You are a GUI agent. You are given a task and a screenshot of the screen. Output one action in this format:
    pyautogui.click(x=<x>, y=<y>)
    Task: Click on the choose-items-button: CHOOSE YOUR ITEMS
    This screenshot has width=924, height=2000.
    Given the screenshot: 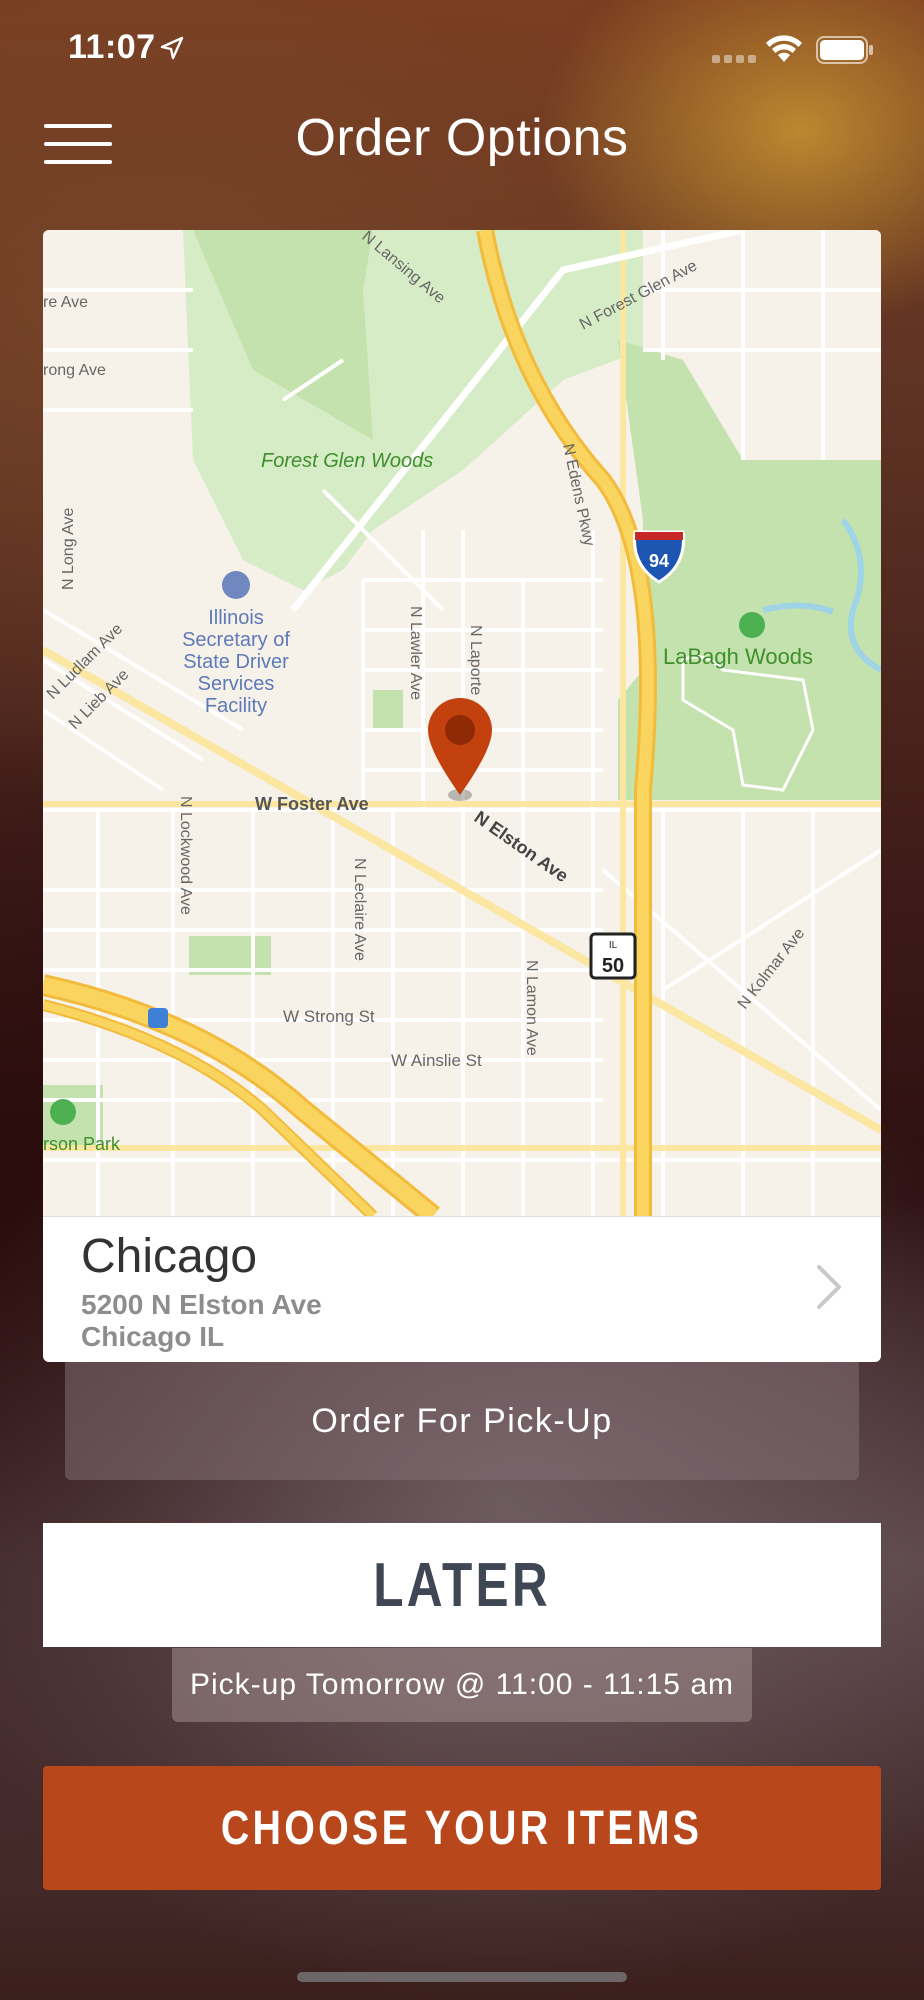 What is the action you would take?
    pyautogui.click(x=462, y=1828)
    